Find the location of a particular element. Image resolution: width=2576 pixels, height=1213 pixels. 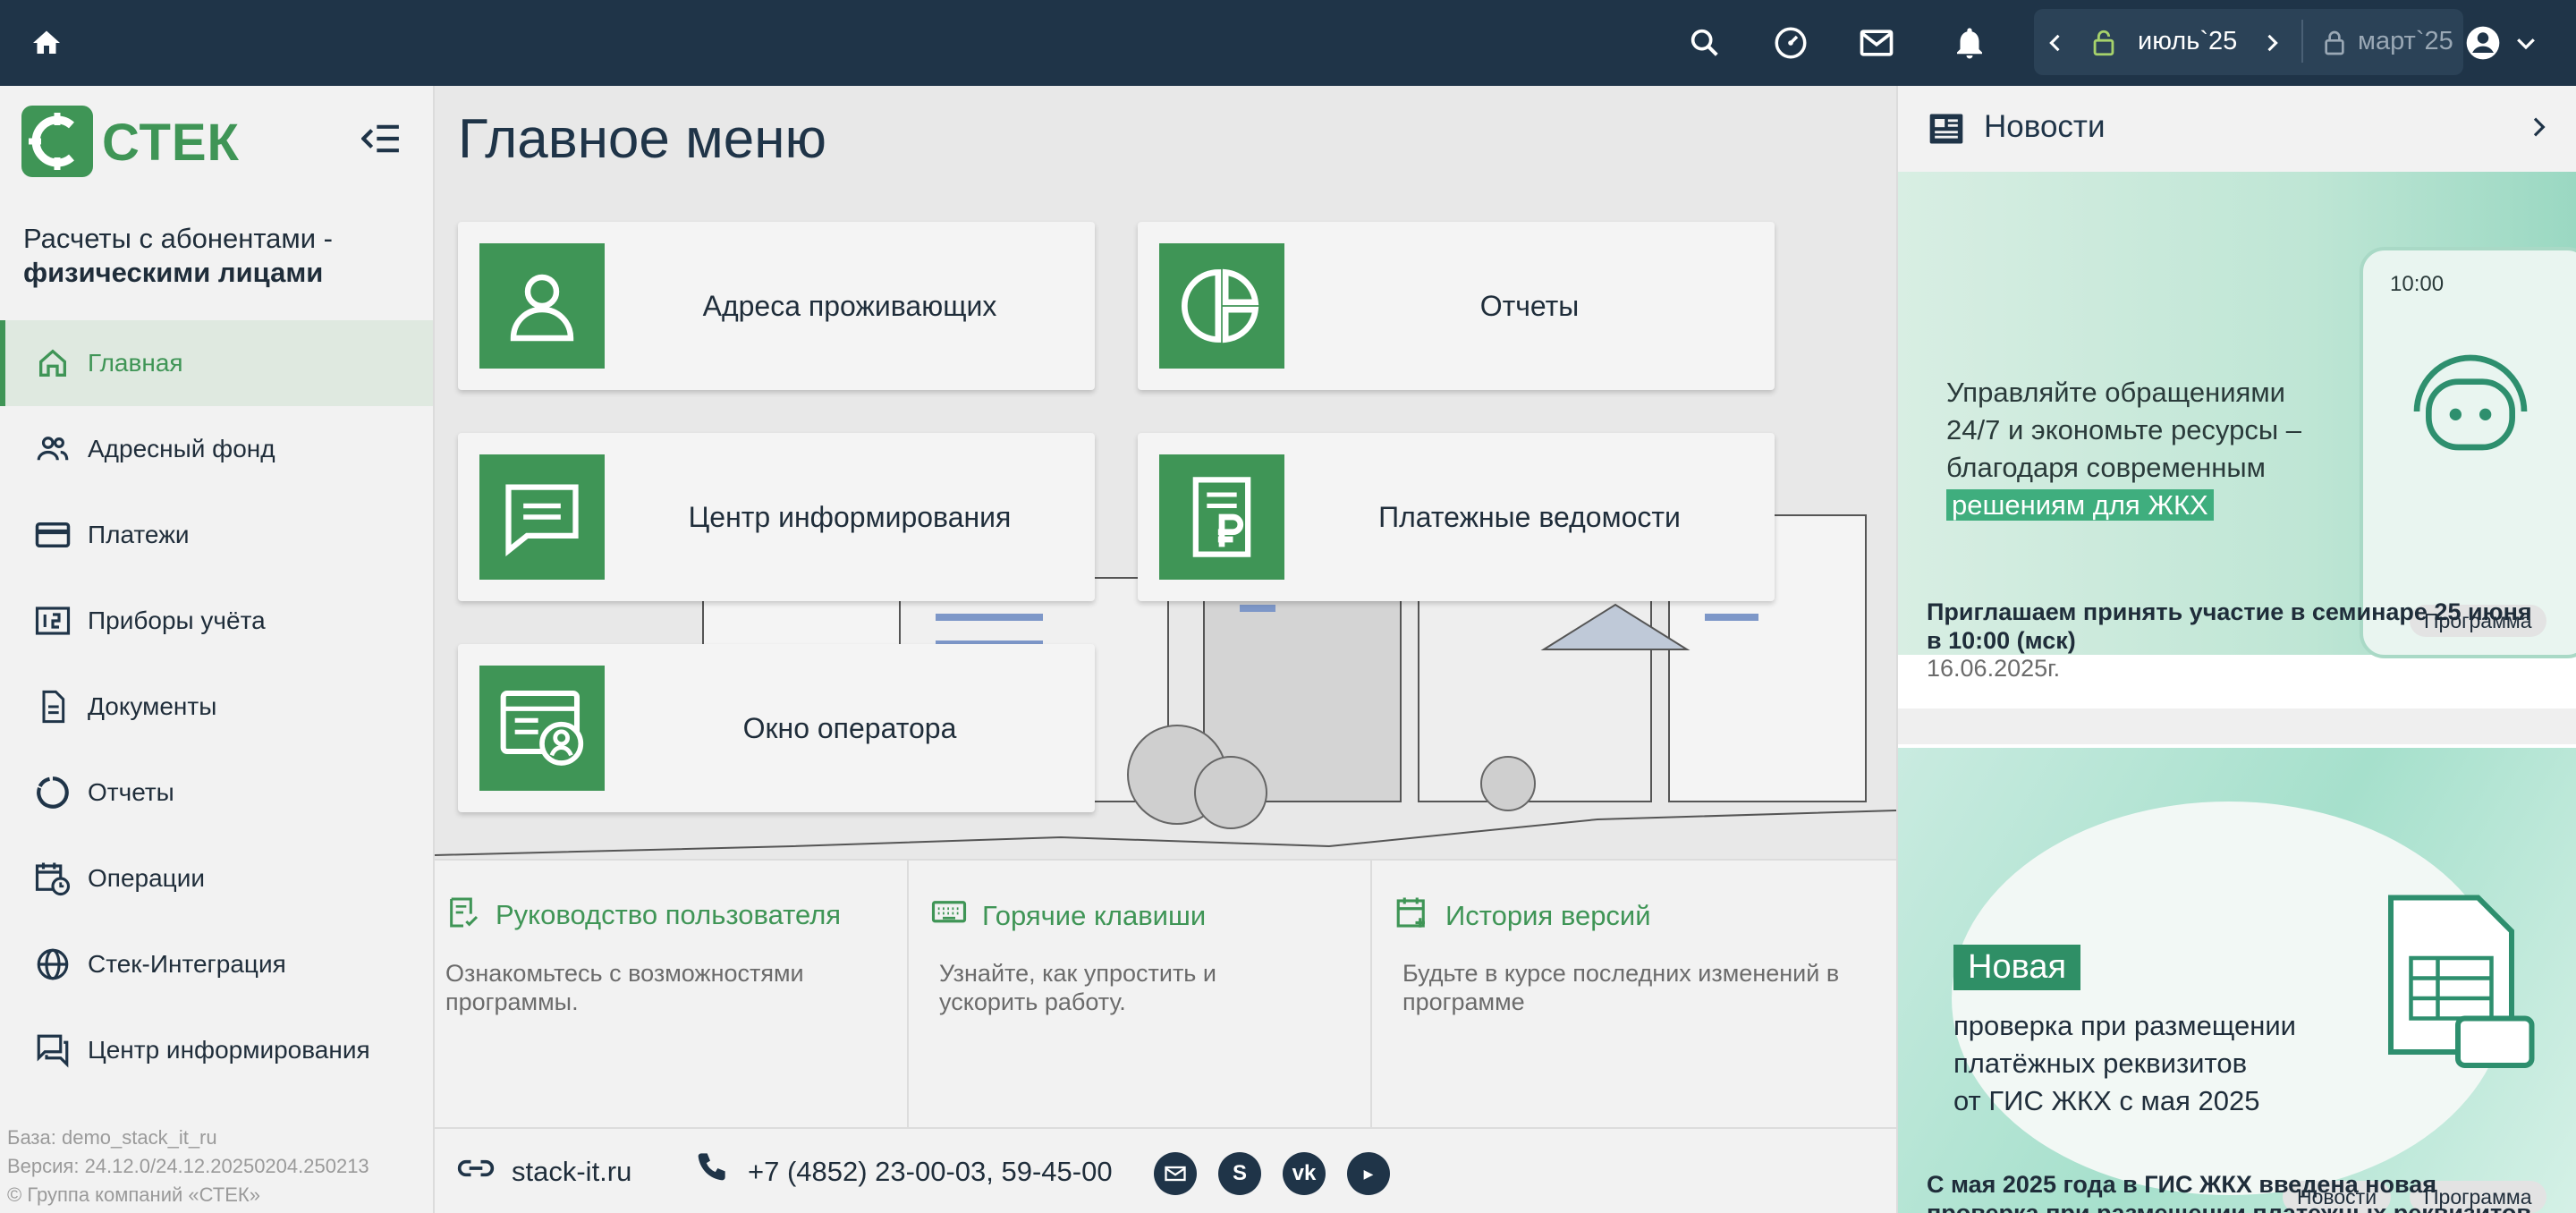

sidebar-item-documents: Документы is located at coordinates (216, 707).